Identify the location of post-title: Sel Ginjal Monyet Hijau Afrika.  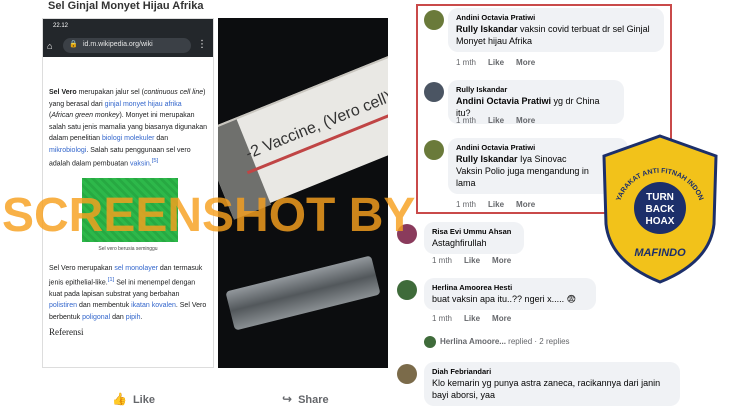
(126, 6).